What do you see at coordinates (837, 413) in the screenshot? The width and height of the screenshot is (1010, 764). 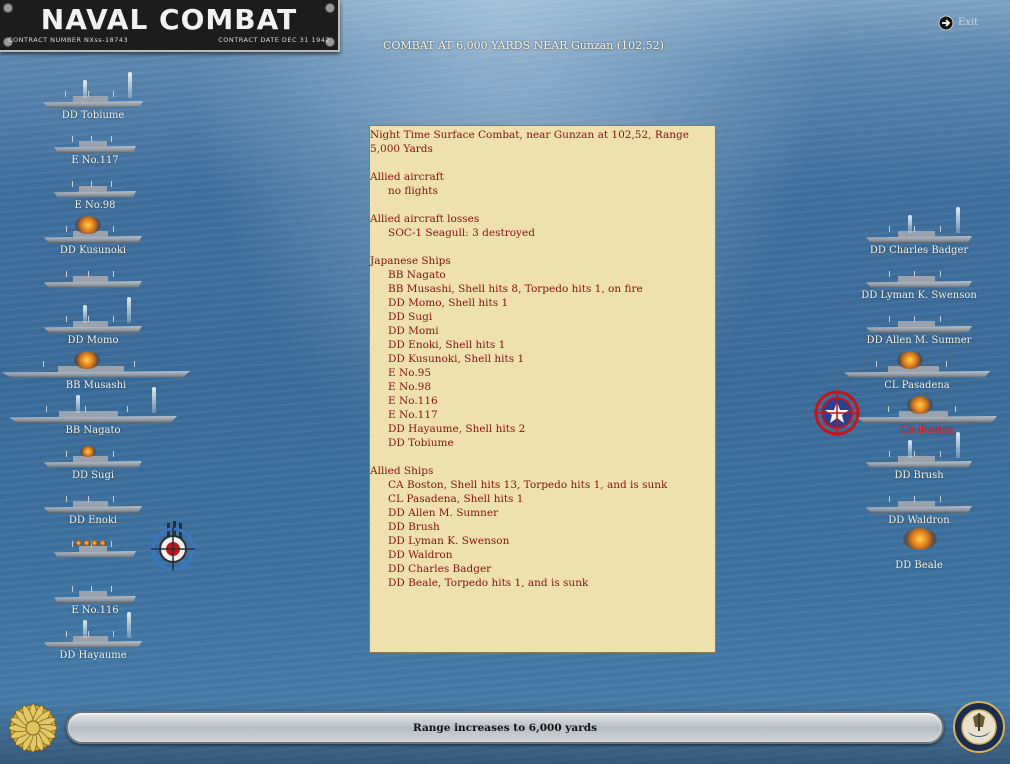 I see `star-target-icon` at bounding box center [837, 413].